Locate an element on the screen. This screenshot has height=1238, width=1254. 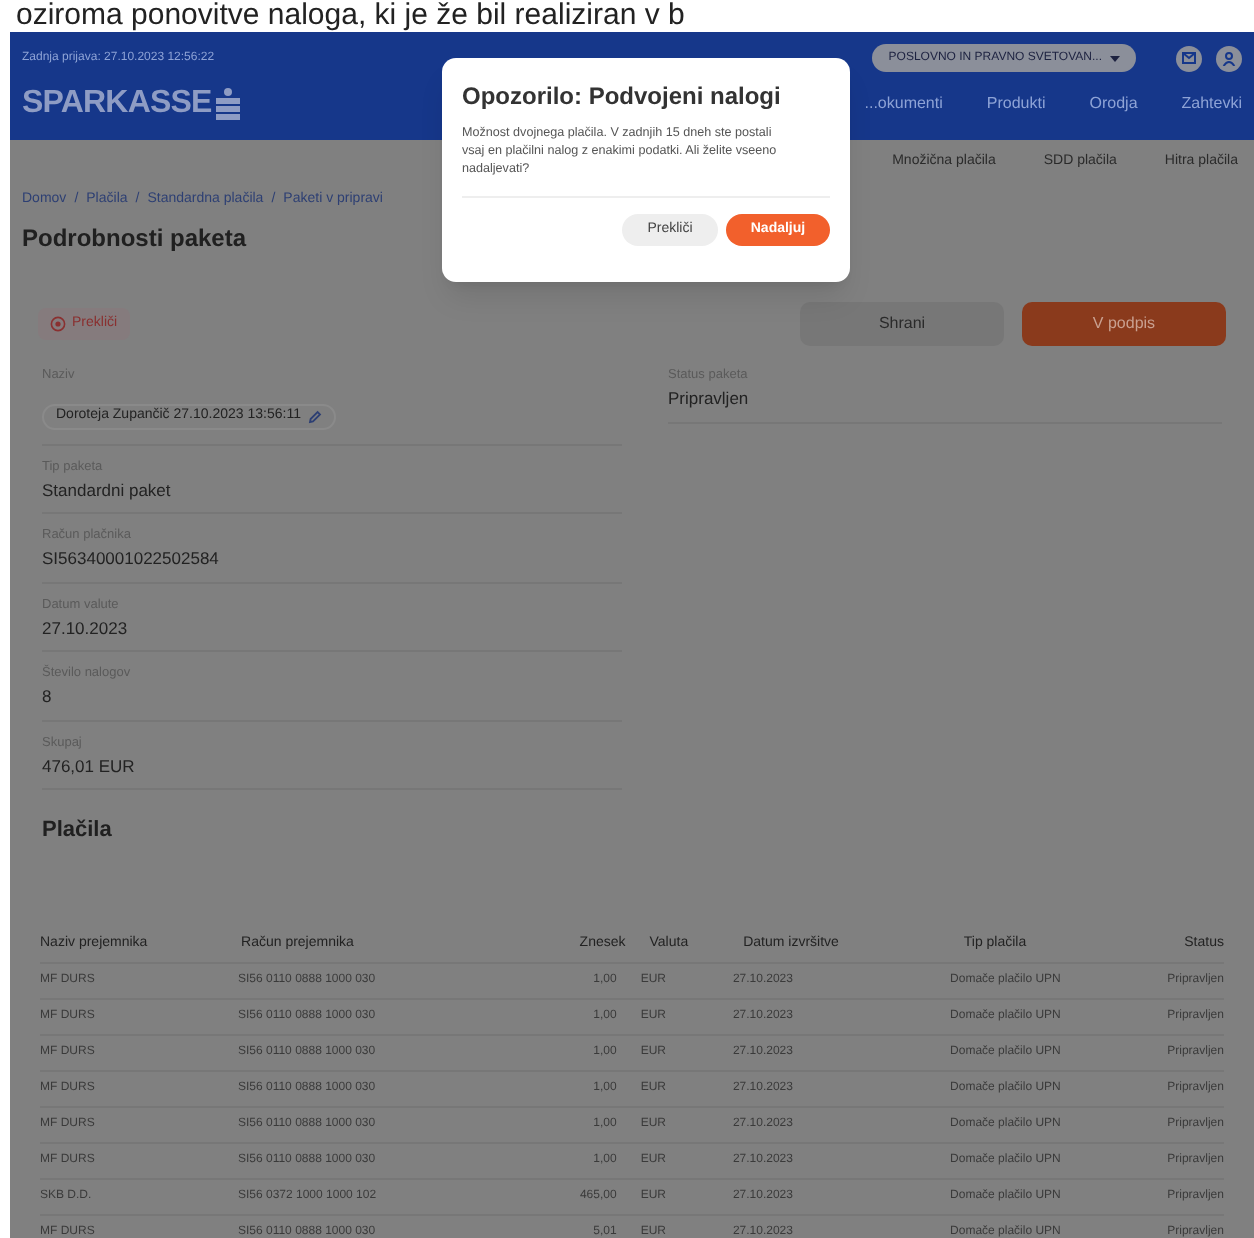
page-title: Podrobnosti paketa is located at coordinates (134, 239).